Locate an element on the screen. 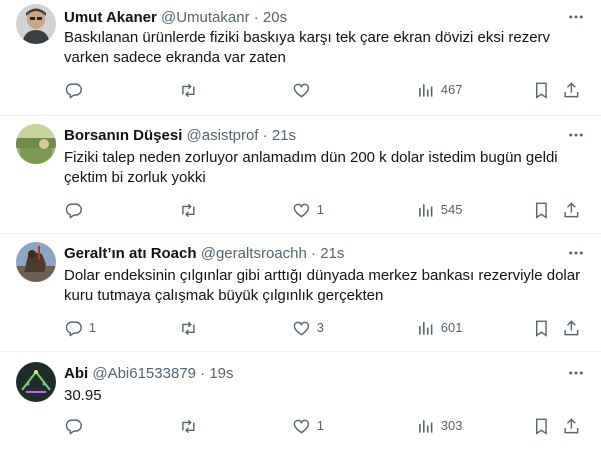 The height and width of the screenshot is (452, 601). views-count: 303 is located at coordinates (451, 425).